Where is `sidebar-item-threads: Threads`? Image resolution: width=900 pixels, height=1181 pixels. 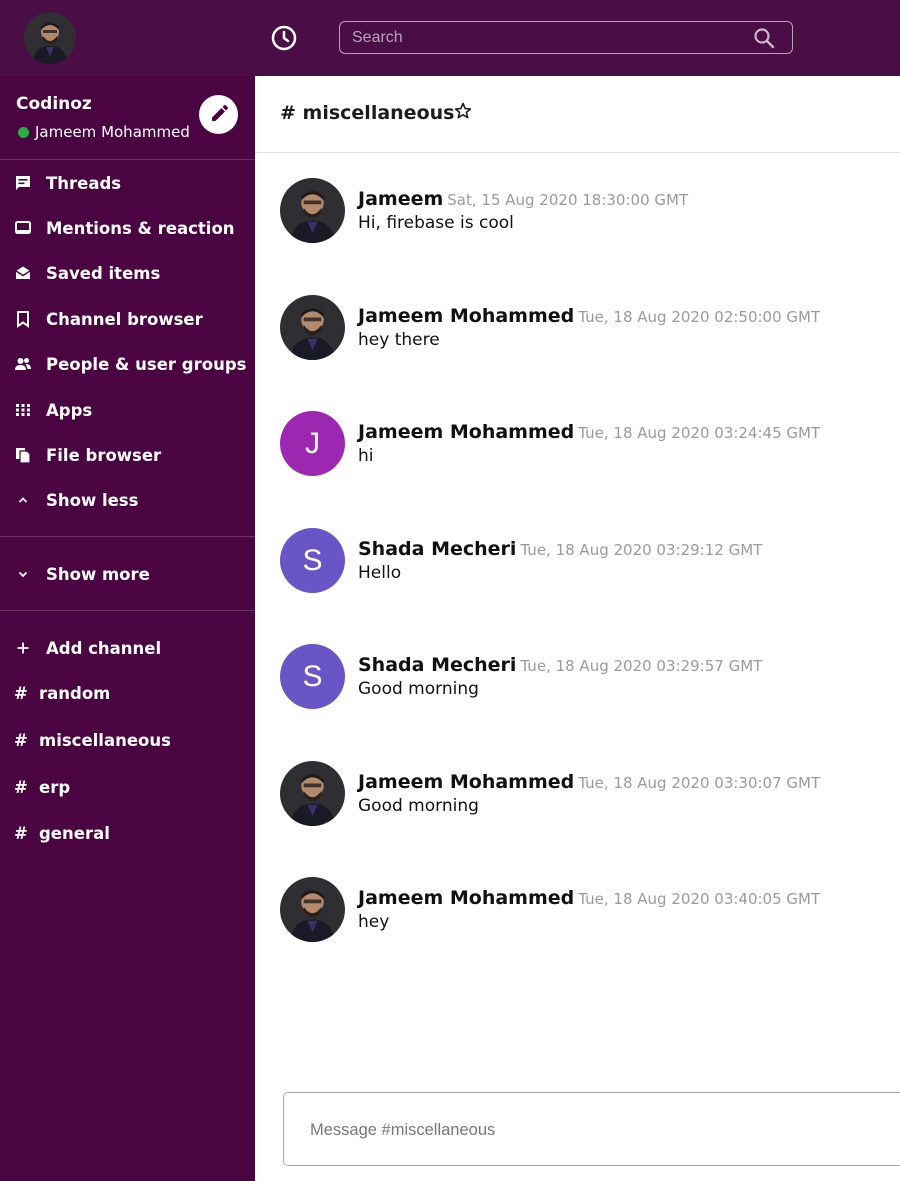
sidebar-item-threads: Threads is located at coordinates (127, 183).